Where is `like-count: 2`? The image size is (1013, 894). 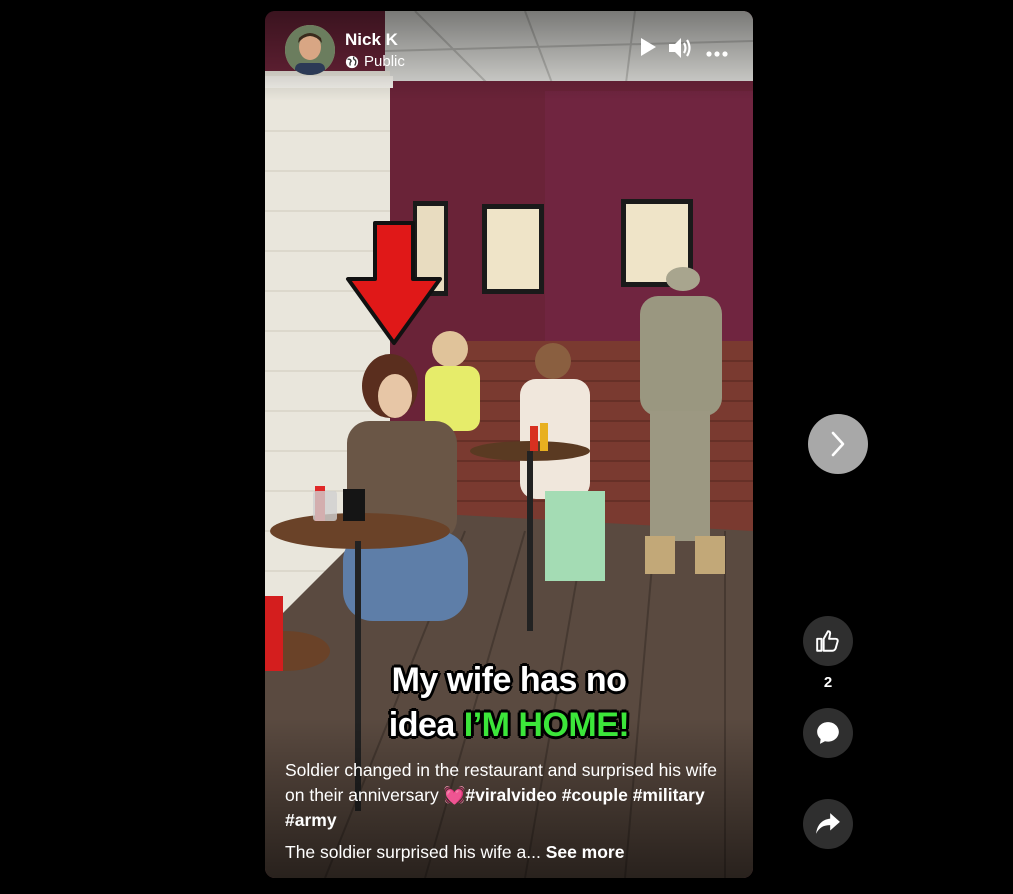
like-count: 2 is located at coordinates (828, 682).